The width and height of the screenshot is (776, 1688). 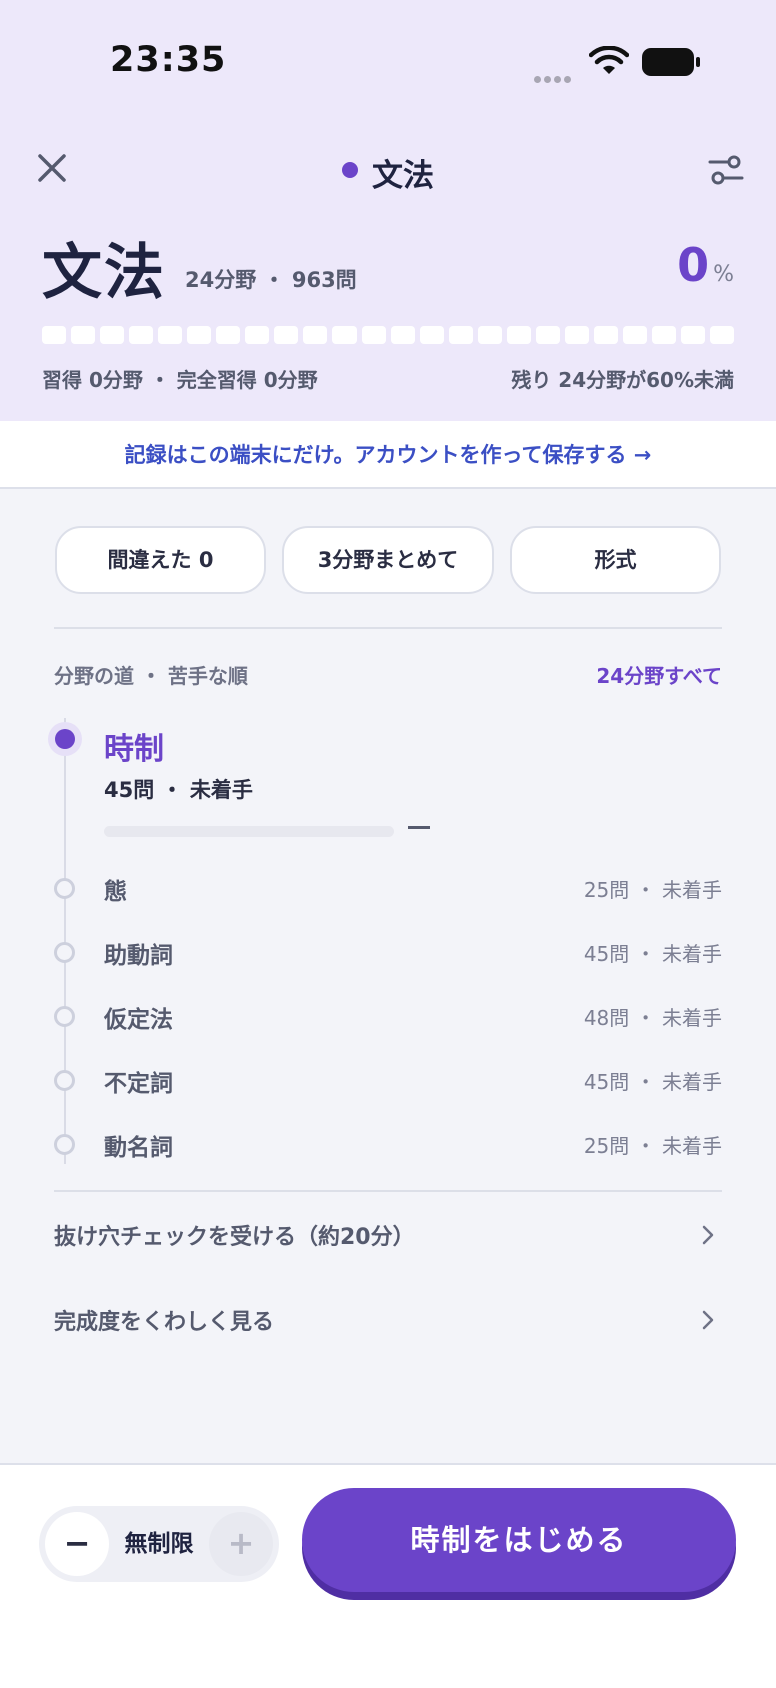 What do you see at coordinates (519, 1540) in the screenshot?
I see `start-button: 時制をはじめる` at bounding box center [519, 1540].